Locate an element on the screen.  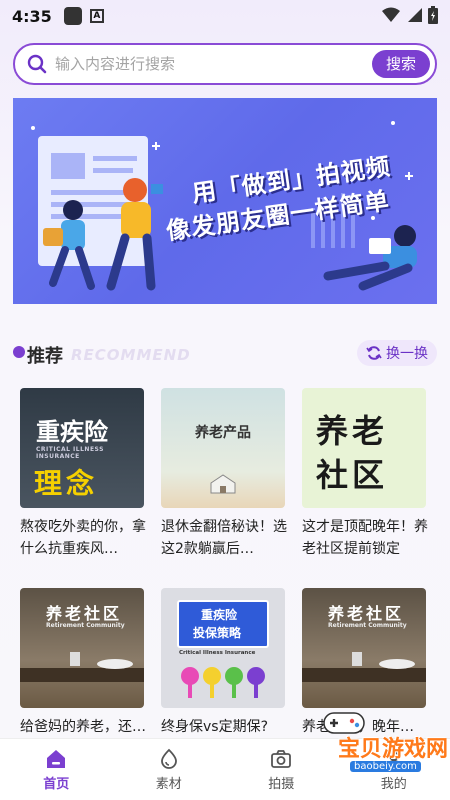
watermark: 宝贝游戏网 baobeiy.com is located at coordinates (375, 742).